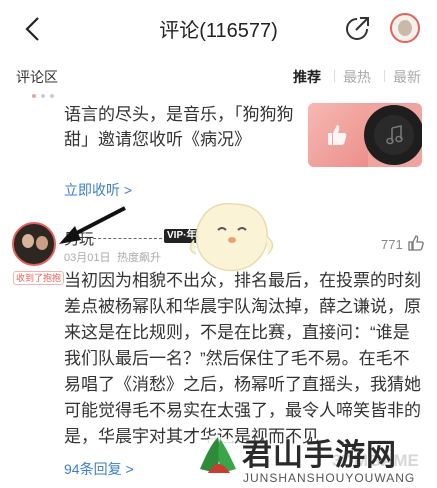  Describe the element at coordinates (392, 244) in the screenshot. I see `like-count: 771` at that location.